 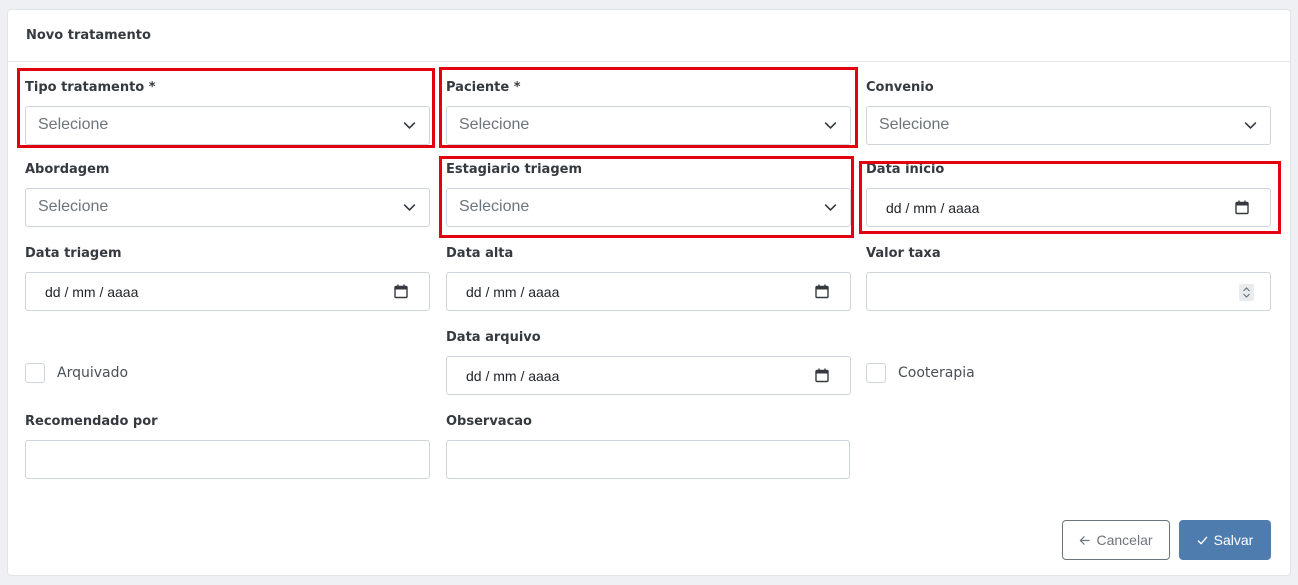 What do you see at coordinates (35, 373) in the screenshot?
I see `arquivado-checkbox` at bounding box center [35, 373].